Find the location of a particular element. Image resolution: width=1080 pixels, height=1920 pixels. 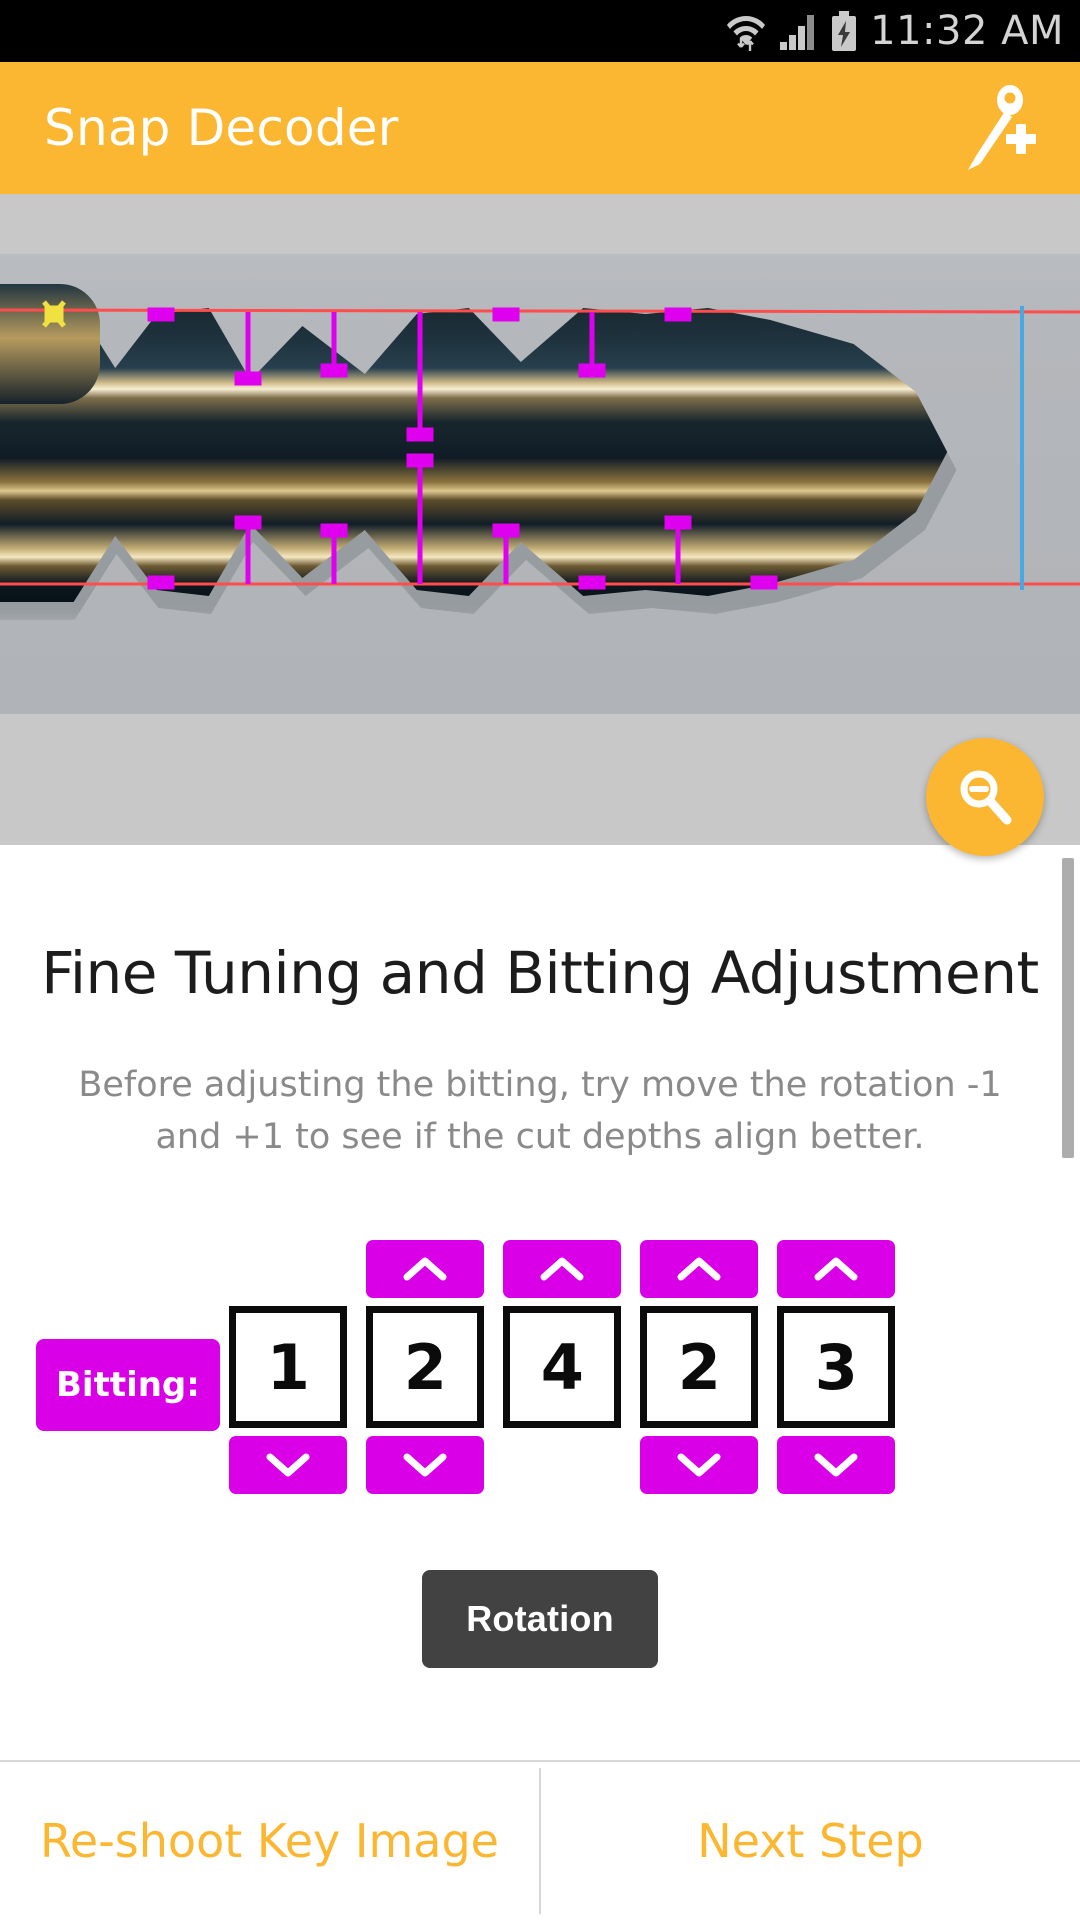

zoom-out-icon is located at coordinates (986, 797).